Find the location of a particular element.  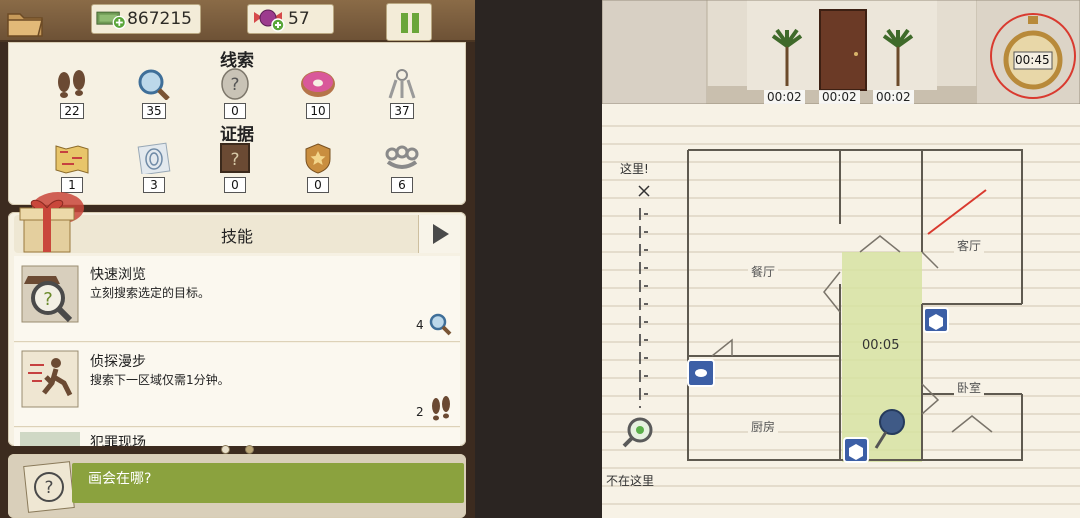

clues-evidence-card: 线索 证据 22 35 ? 0 10 37 1 3 ? 0 0 6 is located at coordinates (237, 123).